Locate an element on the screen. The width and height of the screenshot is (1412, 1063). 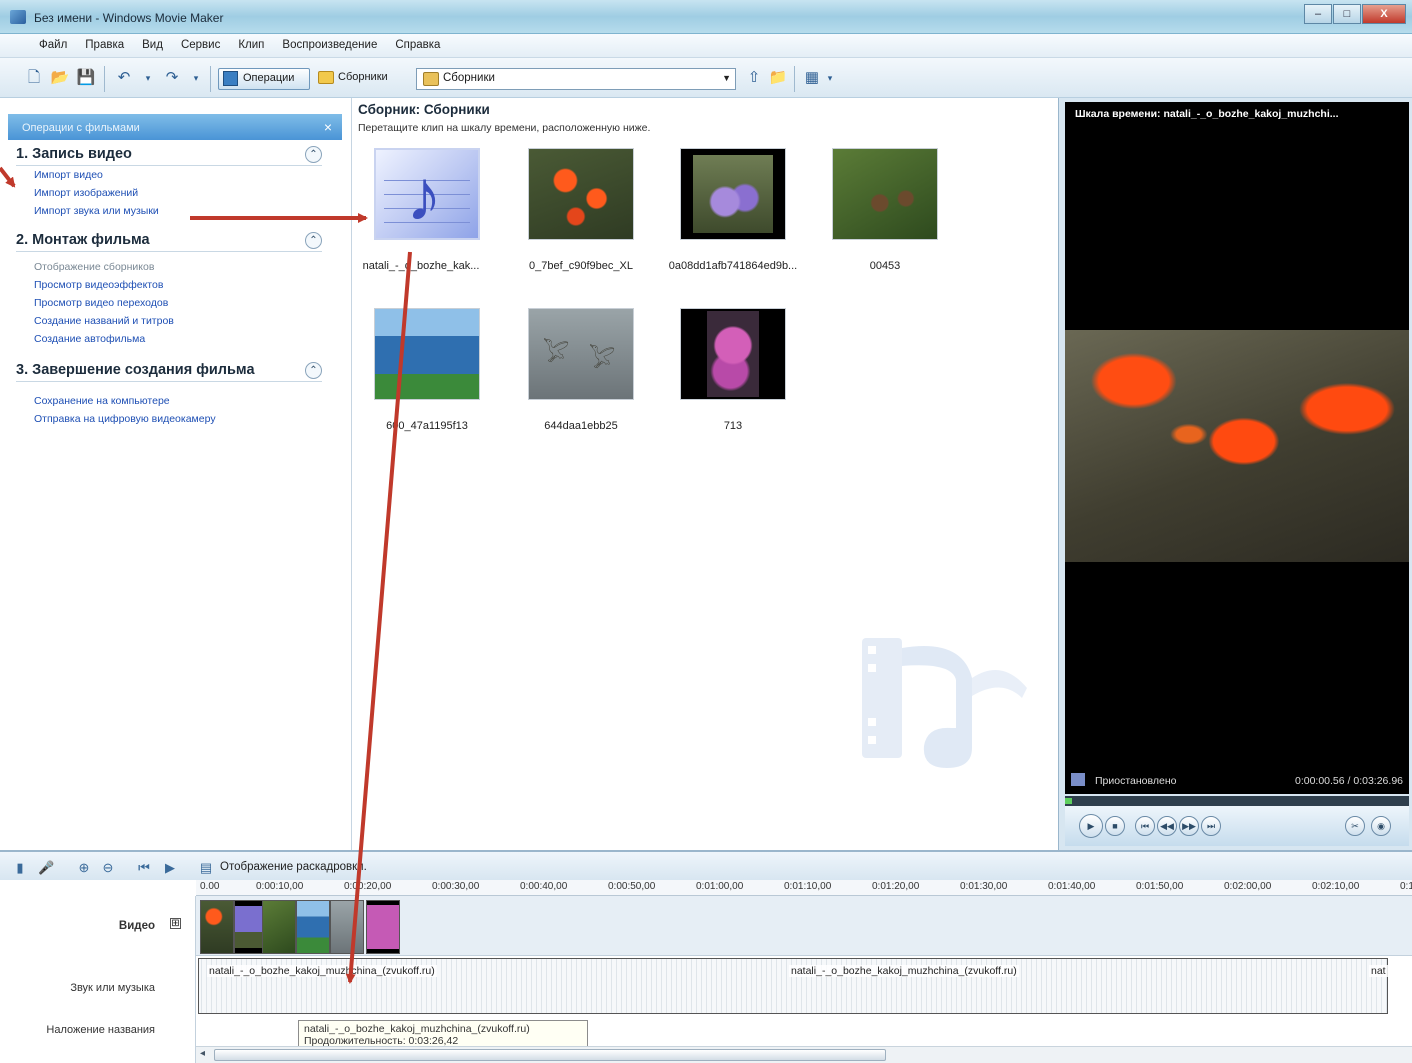
menu-edit: Правка is located at coordinates (104, 45).